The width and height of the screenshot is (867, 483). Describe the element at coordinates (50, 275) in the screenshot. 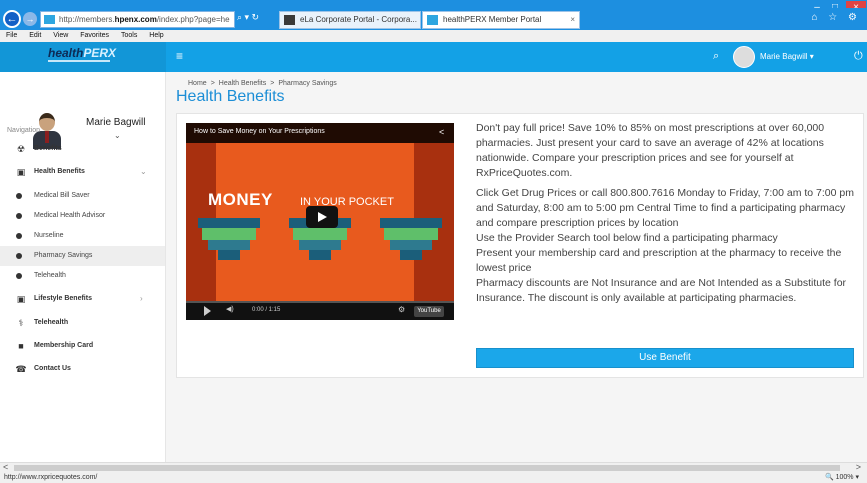

I see `sidebar-subitem-label: Telehealth` at that location.